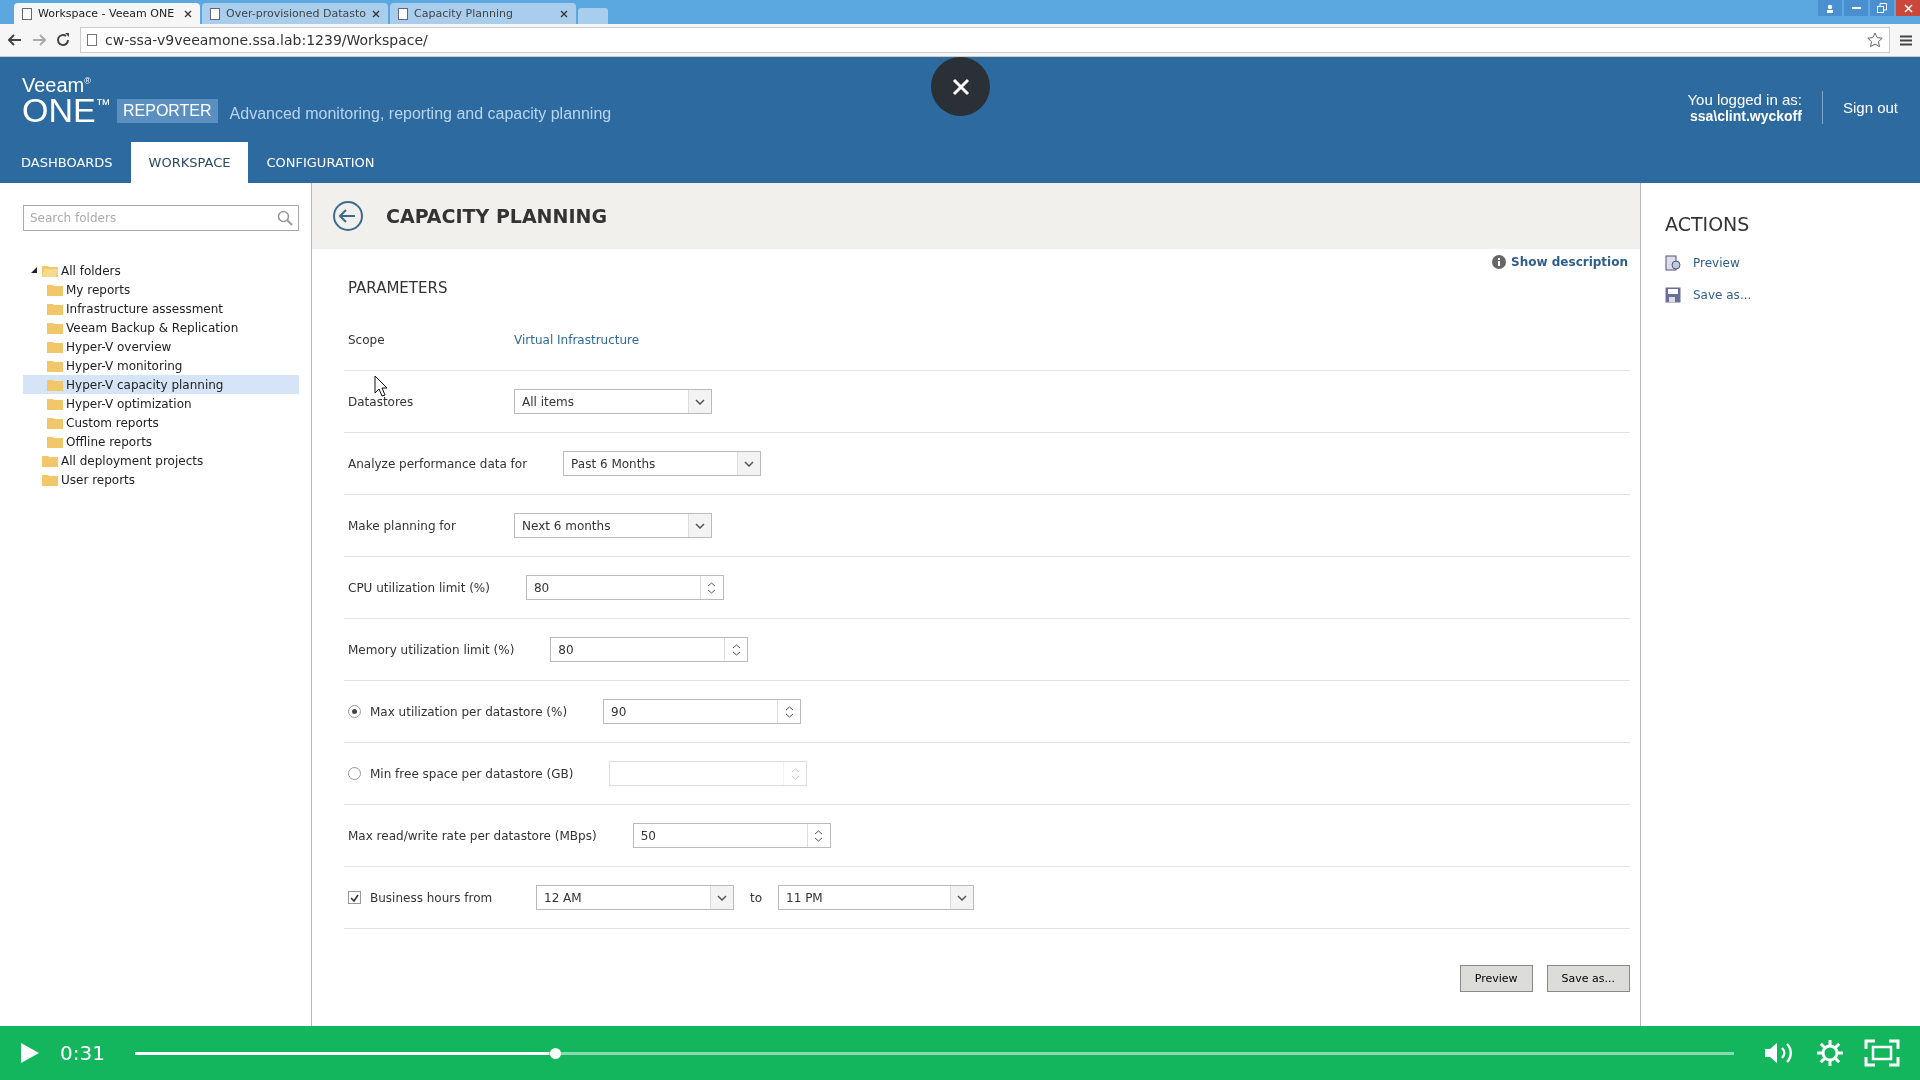 The height and width of the screenshot is (1080, 1920). Describe the element at coordinates (438, 463) in the screenshot. I see `field-label: Analyze performance data for` at that location.